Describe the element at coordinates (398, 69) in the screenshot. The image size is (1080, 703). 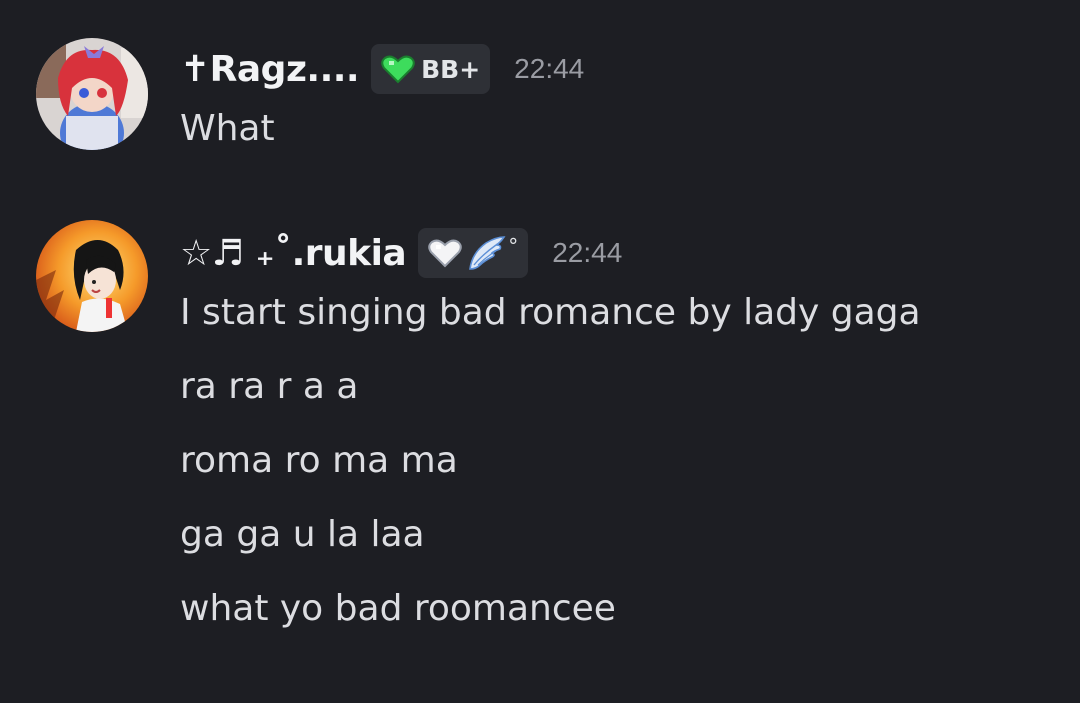
I see `green-heart-icon` at that location.